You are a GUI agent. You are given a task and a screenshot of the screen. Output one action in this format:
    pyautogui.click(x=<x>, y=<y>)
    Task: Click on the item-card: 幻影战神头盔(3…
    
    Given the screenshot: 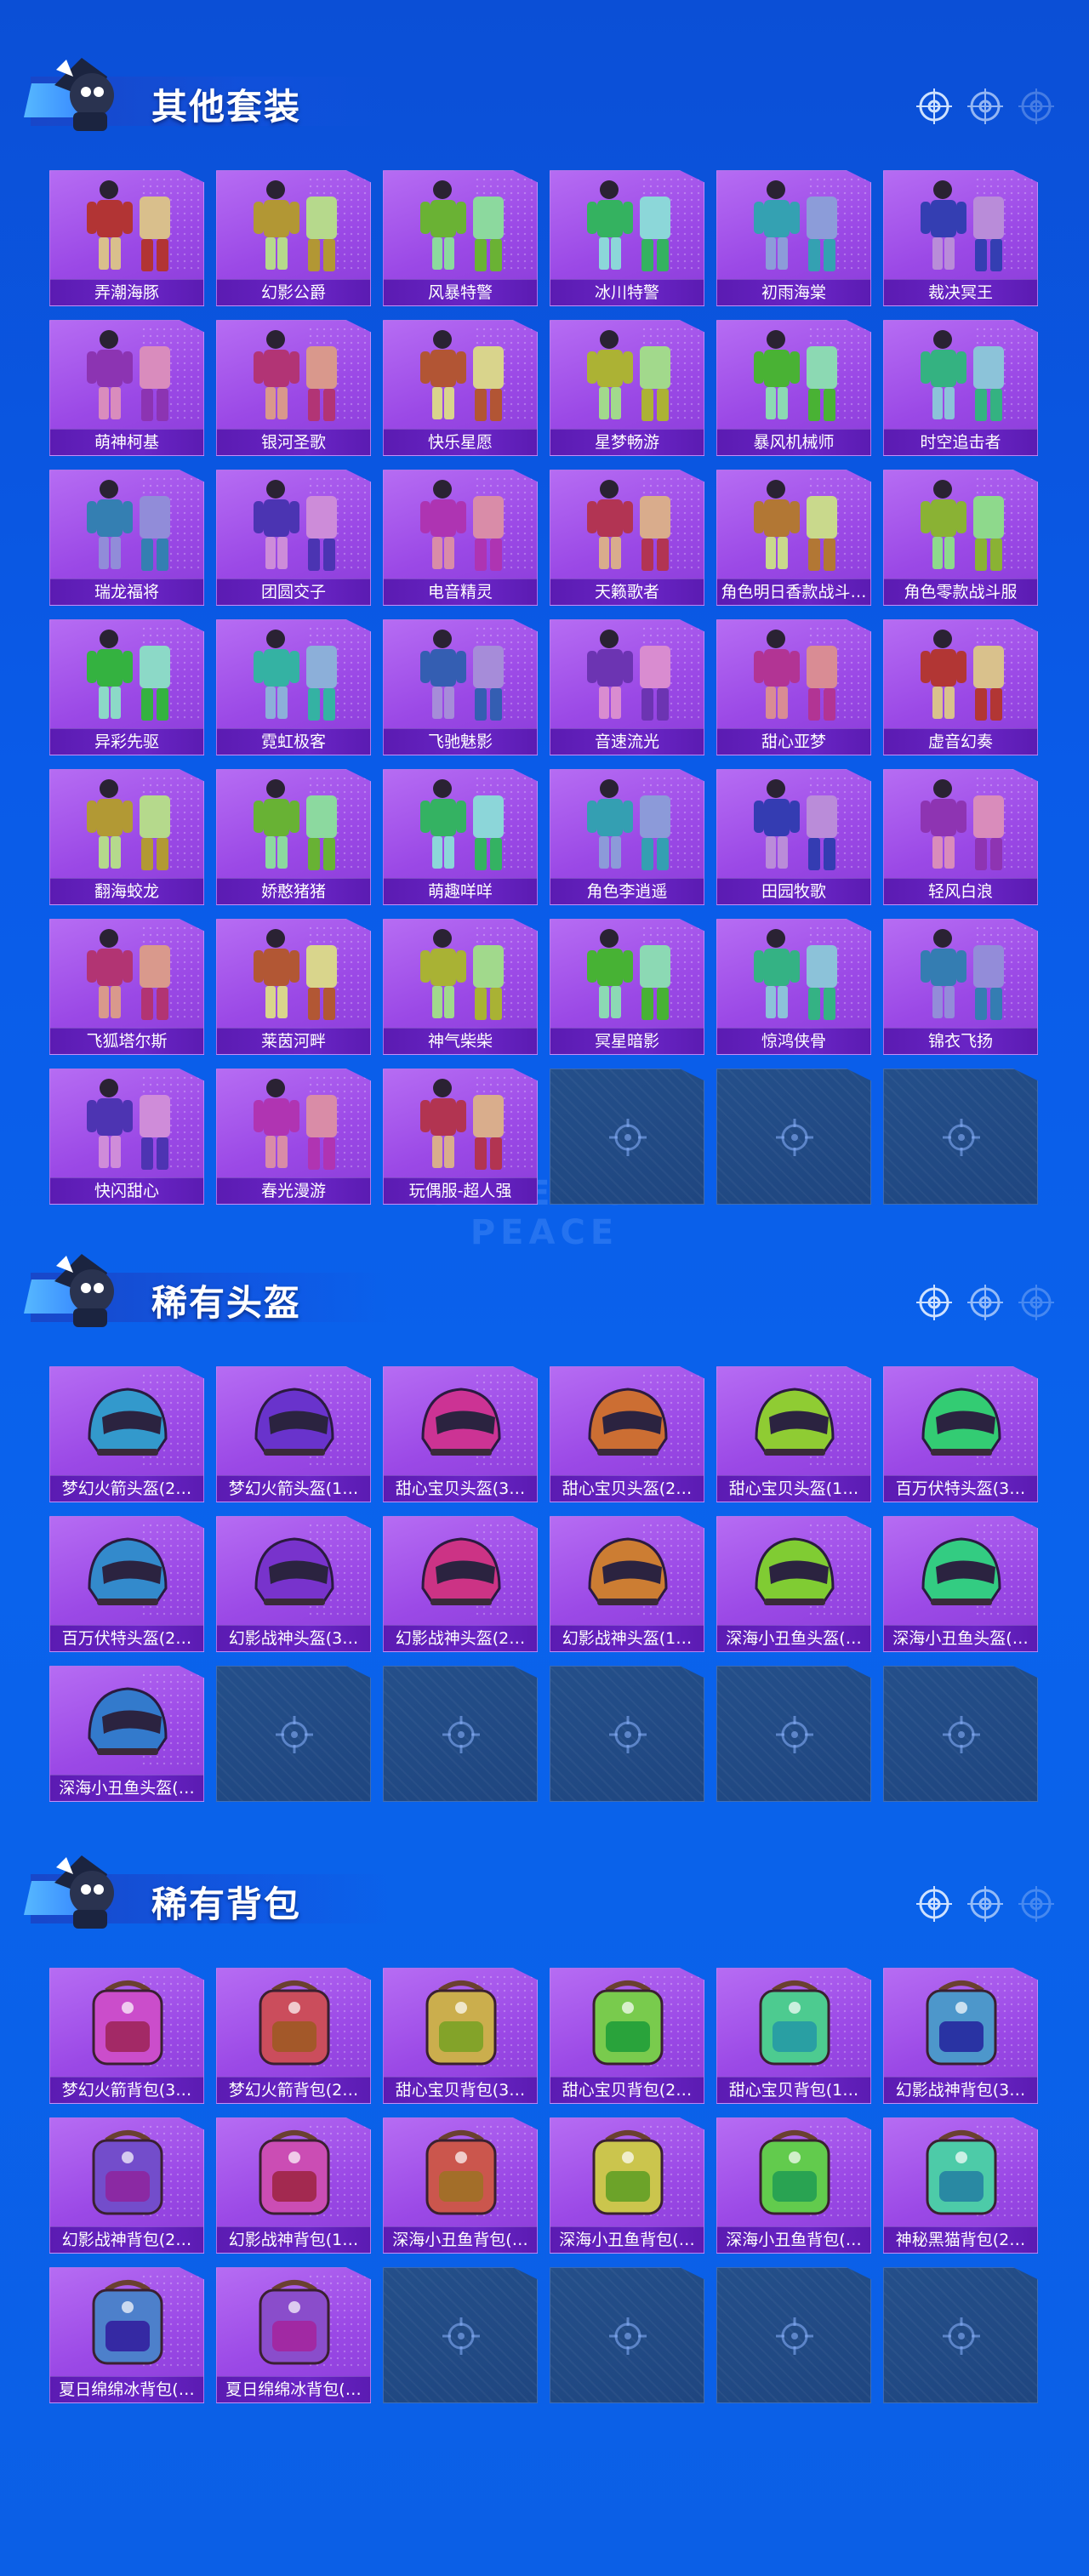 What is the action you would take?
    pyautogui.click(x=293, y=1584)
    